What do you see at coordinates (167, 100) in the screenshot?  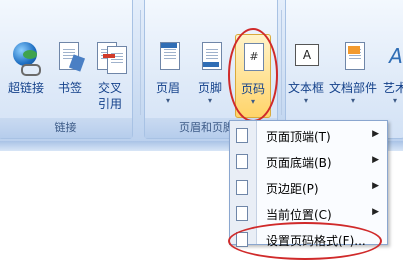 I see `header-dropdown-icon: ▾` at bounding box center [167, 100].